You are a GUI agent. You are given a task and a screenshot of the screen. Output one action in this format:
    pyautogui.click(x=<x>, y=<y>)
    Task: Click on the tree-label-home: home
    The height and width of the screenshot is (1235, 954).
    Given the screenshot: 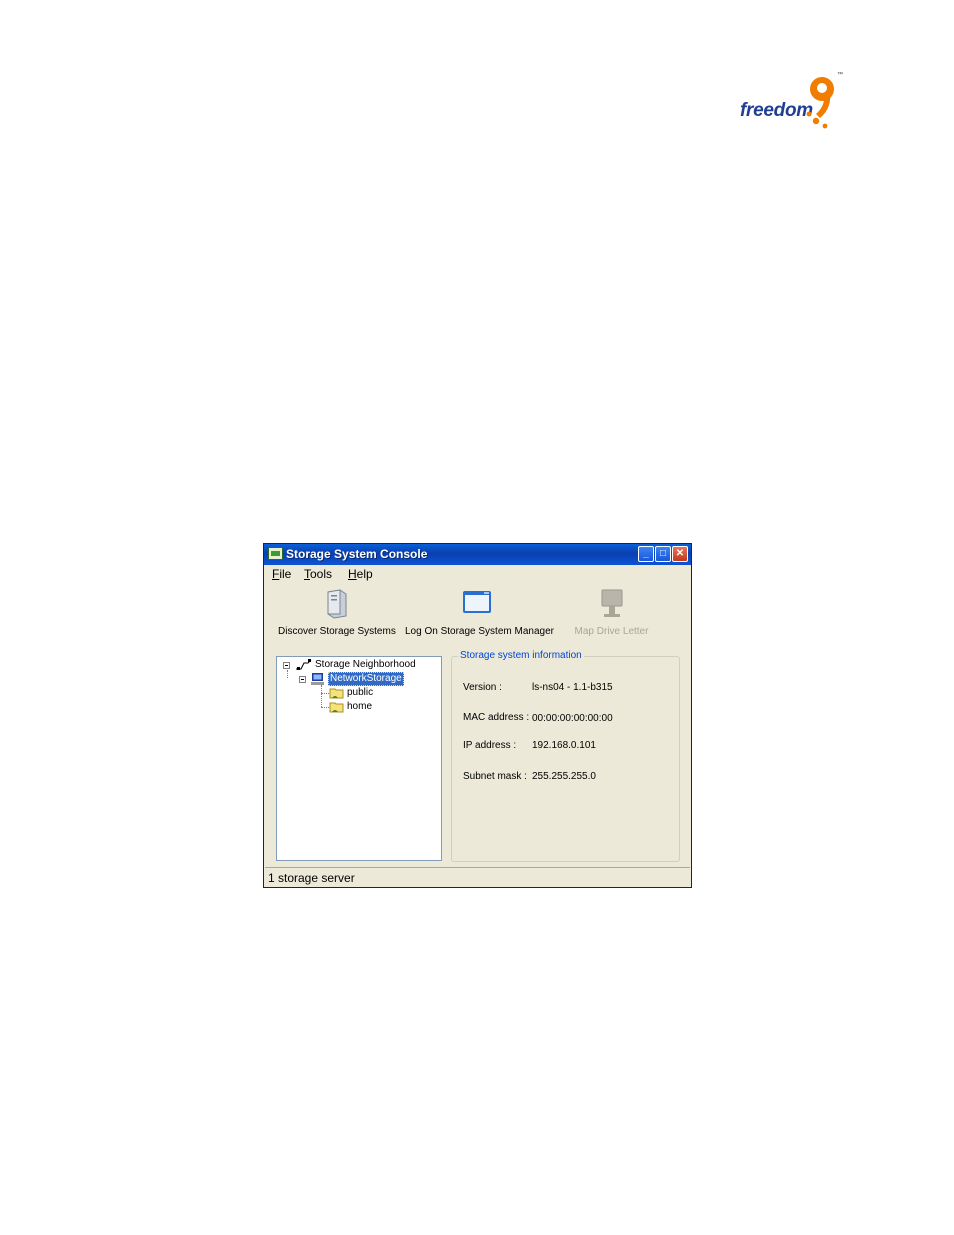 What is the action you would take?
    pyautogui.click(x=360, y=706)
    